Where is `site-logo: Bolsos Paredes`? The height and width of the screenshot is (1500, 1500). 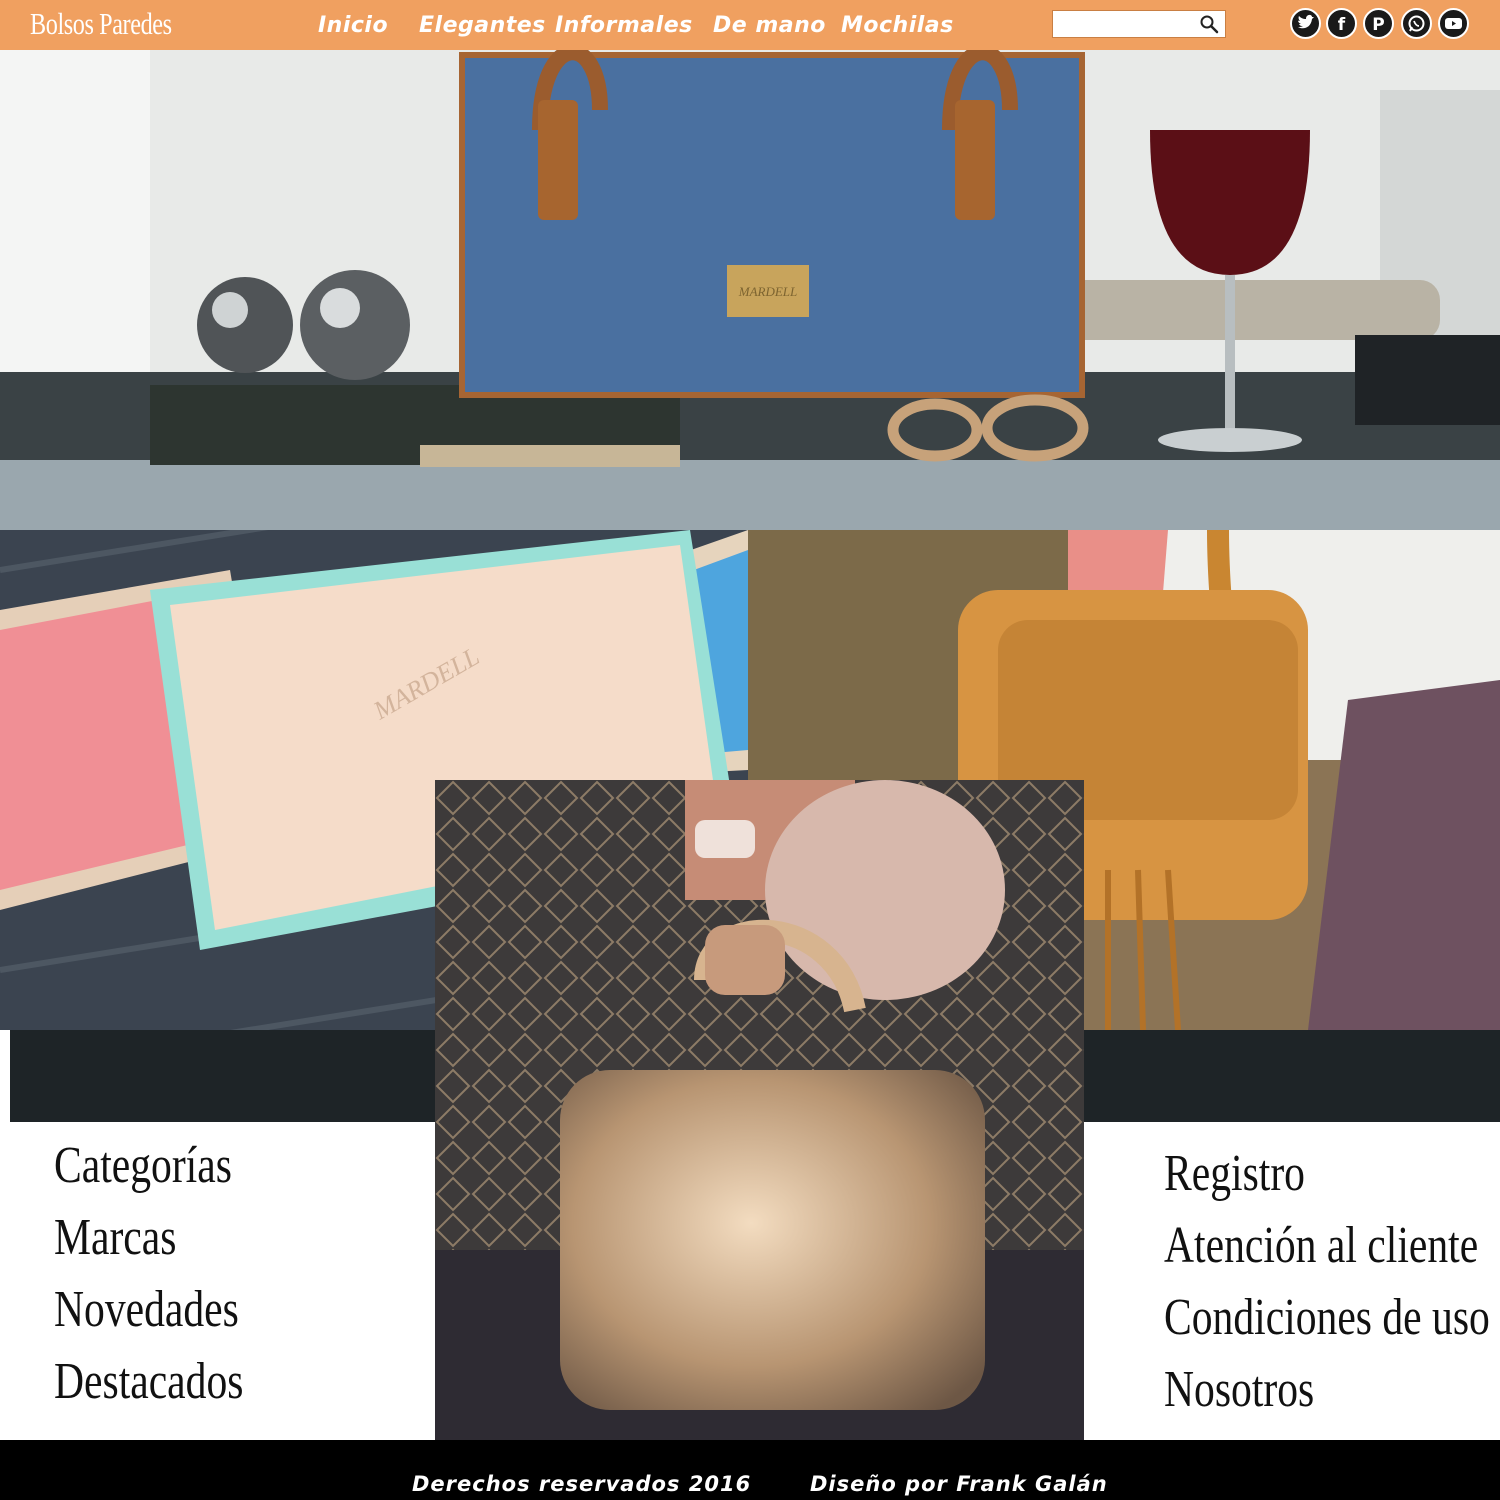 site-logo: Bolsos Paredes is located at coordinates (101, 24).